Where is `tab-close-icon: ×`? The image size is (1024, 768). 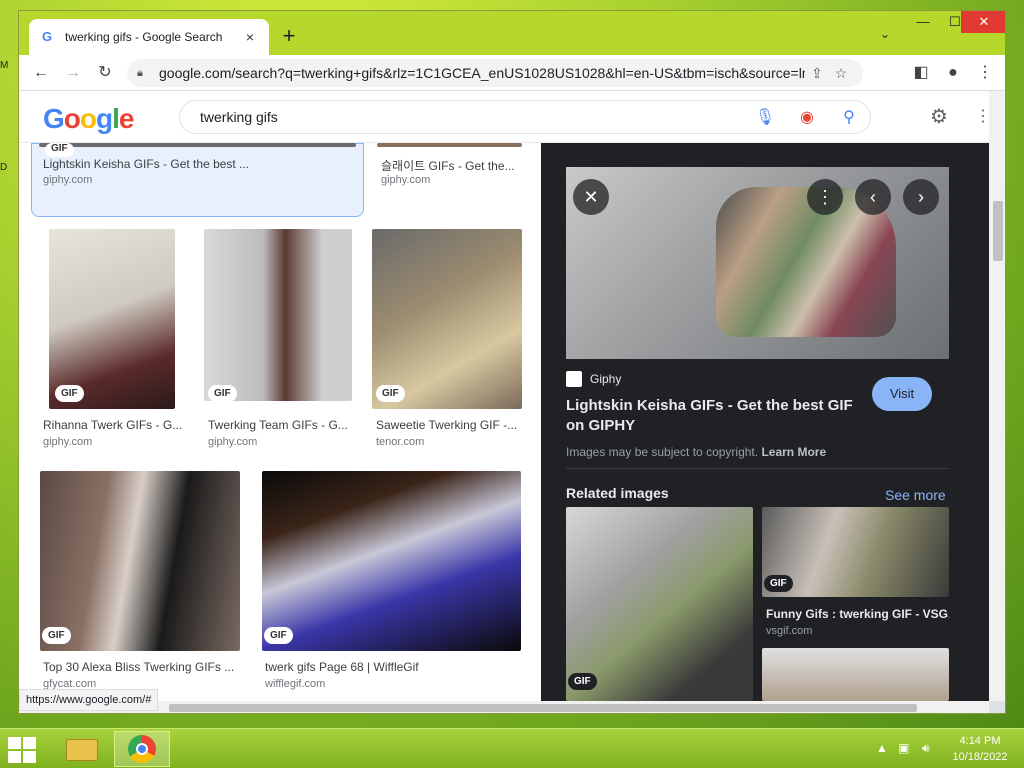 tab-close-icon: × is located at coordinates (250, 37).